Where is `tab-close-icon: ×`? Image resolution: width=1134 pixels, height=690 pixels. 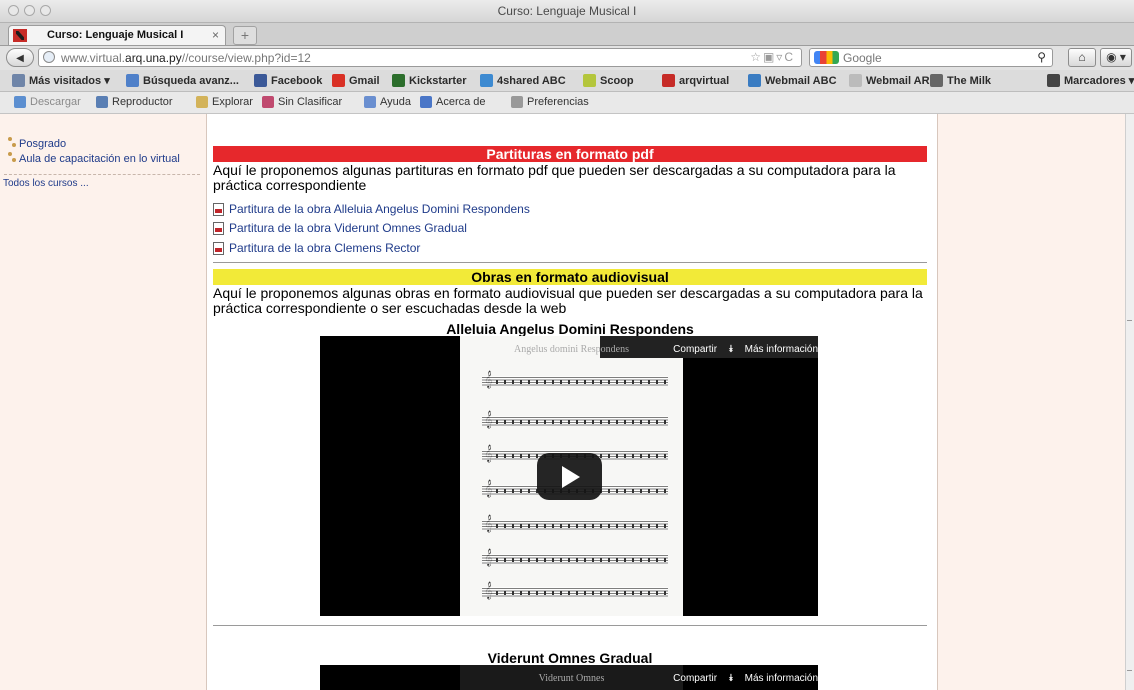 tab-close-icon: × is located at coordinates (215, 35).